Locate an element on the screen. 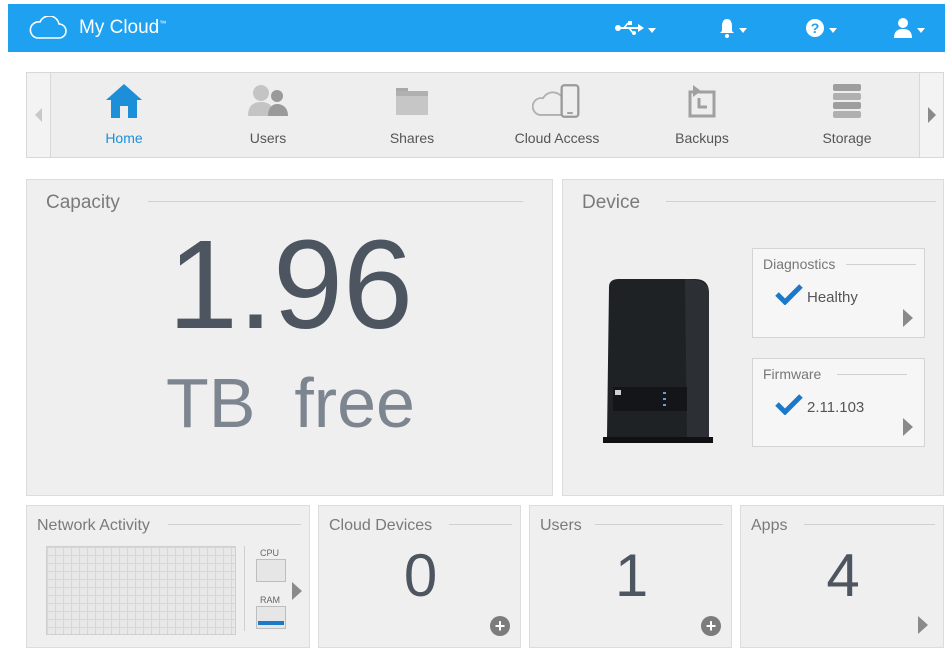  user-icon is located at coordinates (903, 28).